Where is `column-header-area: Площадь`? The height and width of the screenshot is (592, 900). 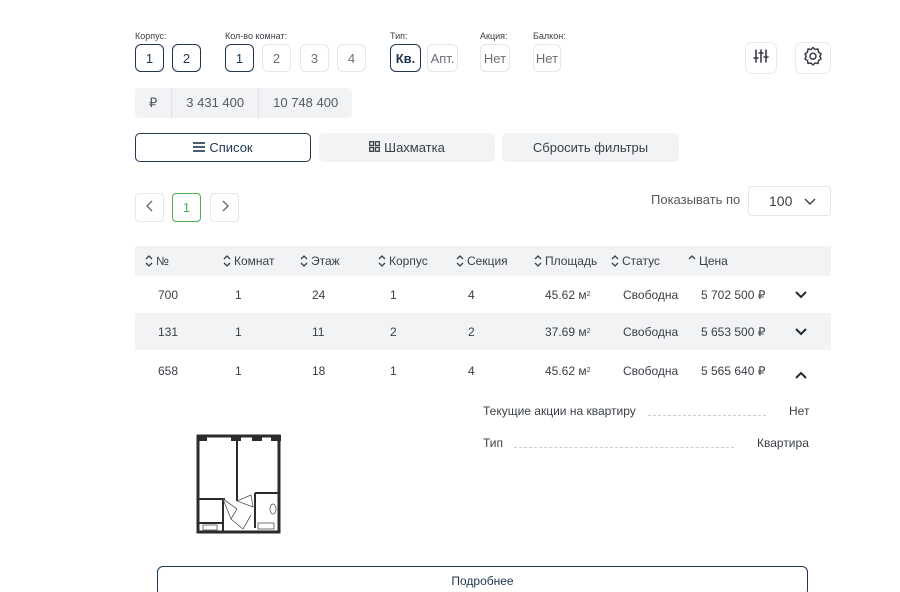 column-header-area: Площадь is located at coordinates (565, 261).